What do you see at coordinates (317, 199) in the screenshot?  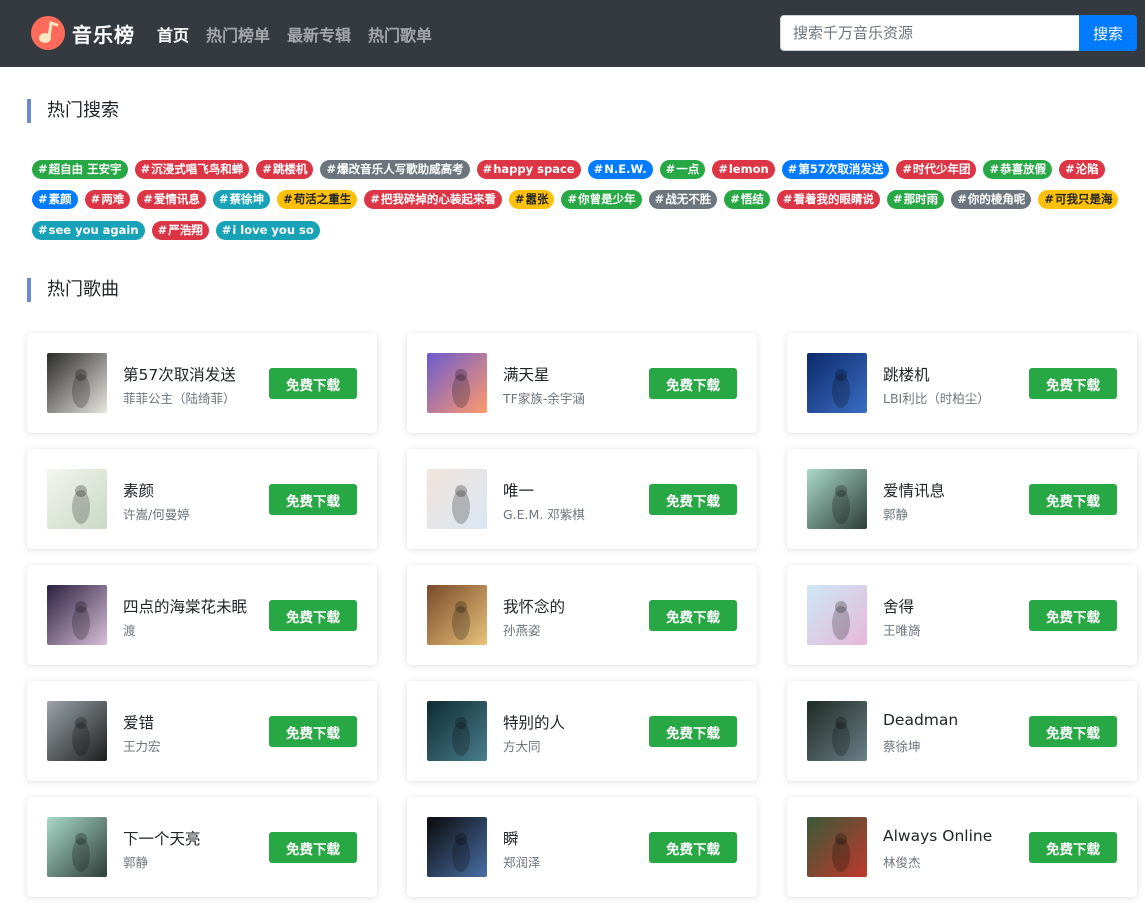 I see `hot-search-tag: #苟活之重生` at bounding box center [317, 199].